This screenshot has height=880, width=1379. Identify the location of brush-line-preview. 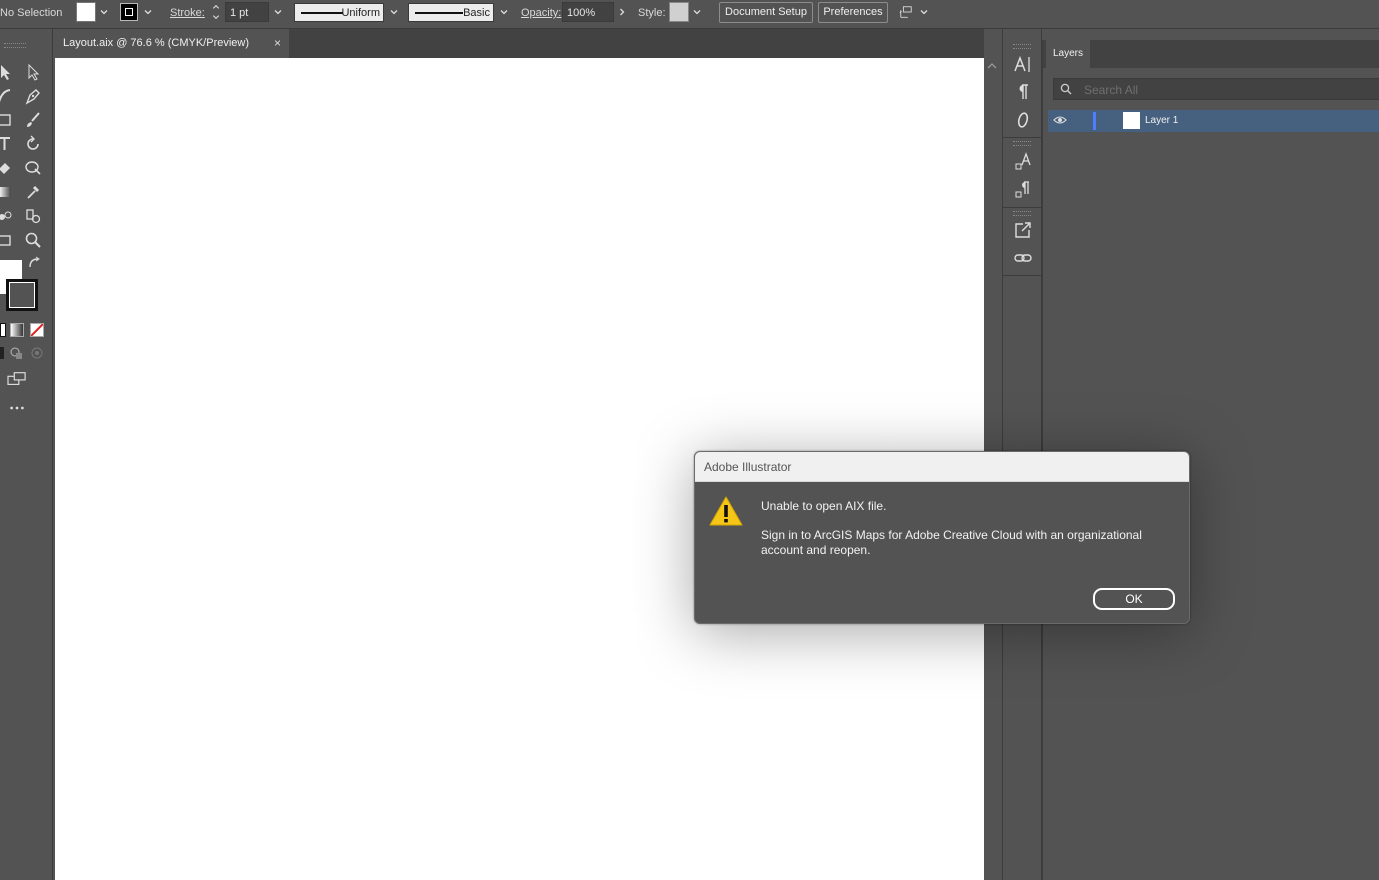
(439, 13).